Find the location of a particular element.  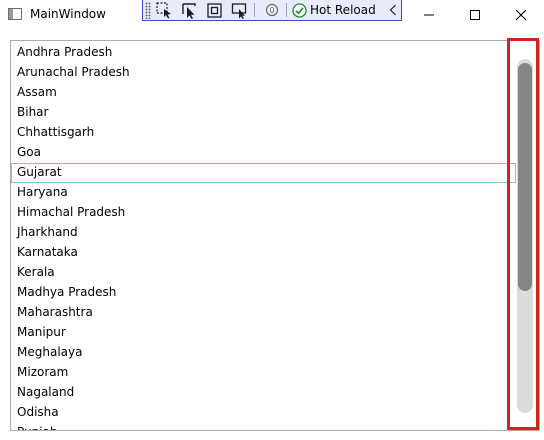

maximize-icon is located at coordinates (475, 15).